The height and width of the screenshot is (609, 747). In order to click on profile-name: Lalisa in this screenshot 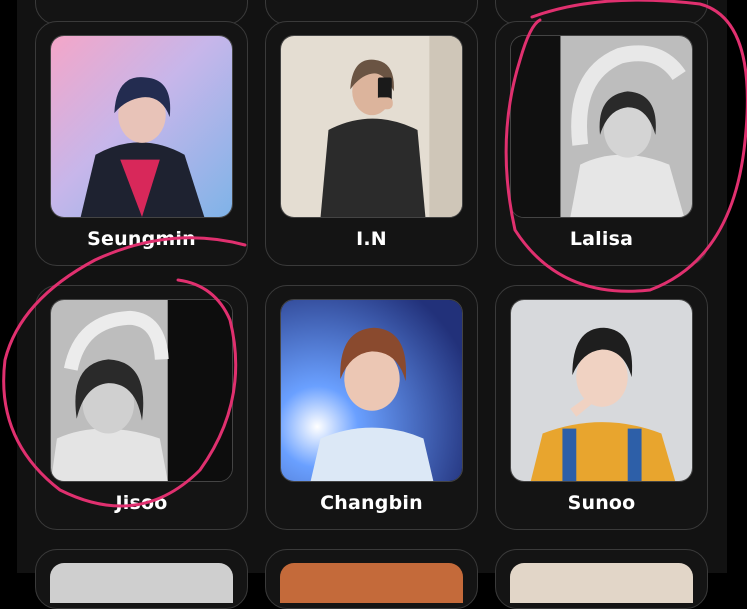, I will do `click(601, 239)`.